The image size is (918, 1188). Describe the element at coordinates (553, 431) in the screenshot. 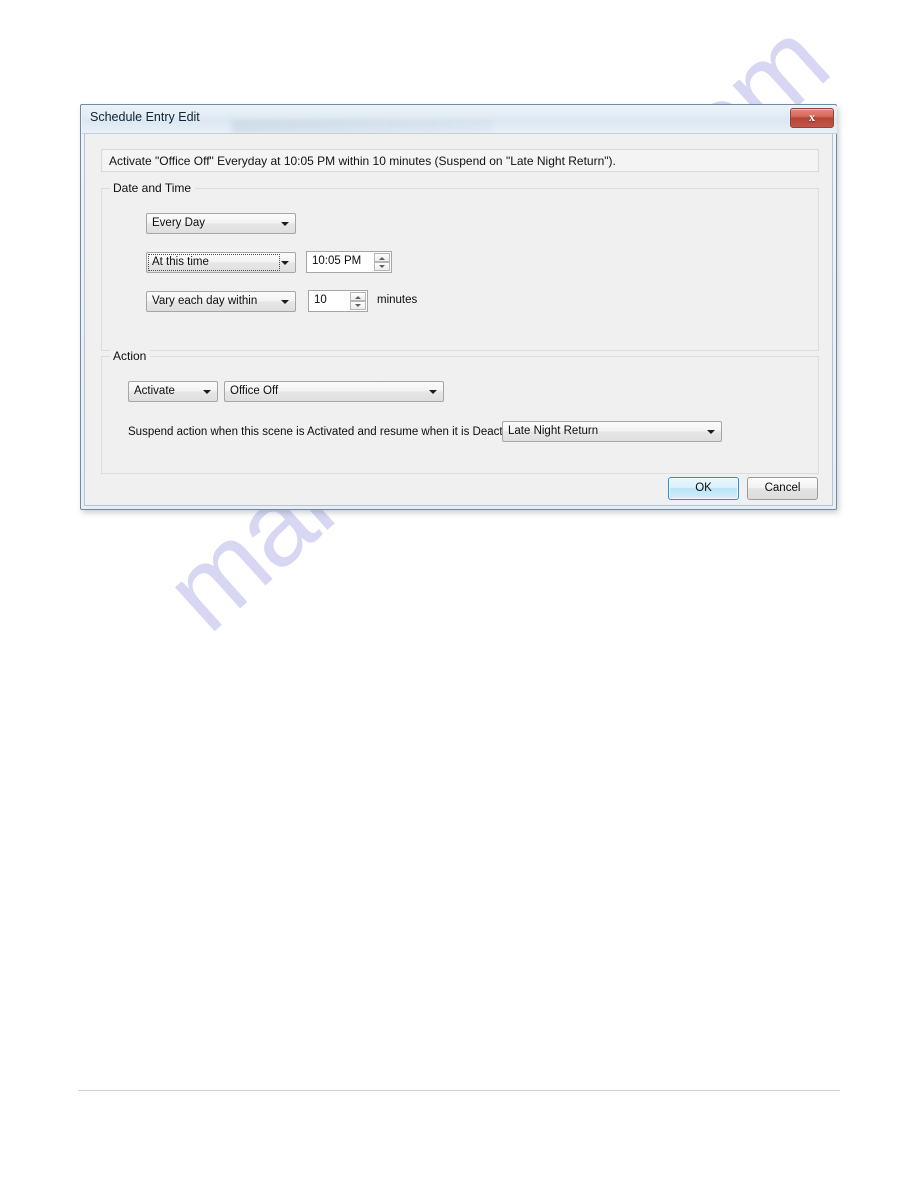

I see `suspend-scene-value: Late Night Return` at that location.